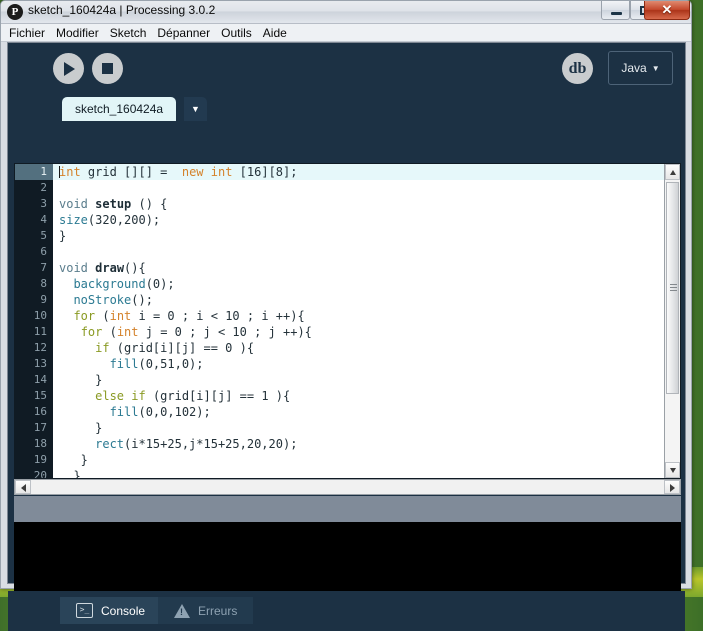  What do you see at coordinates (195, 109) in the screenshot?
I see `tab-menu-button: ▼` at bounding box center [195, 109].